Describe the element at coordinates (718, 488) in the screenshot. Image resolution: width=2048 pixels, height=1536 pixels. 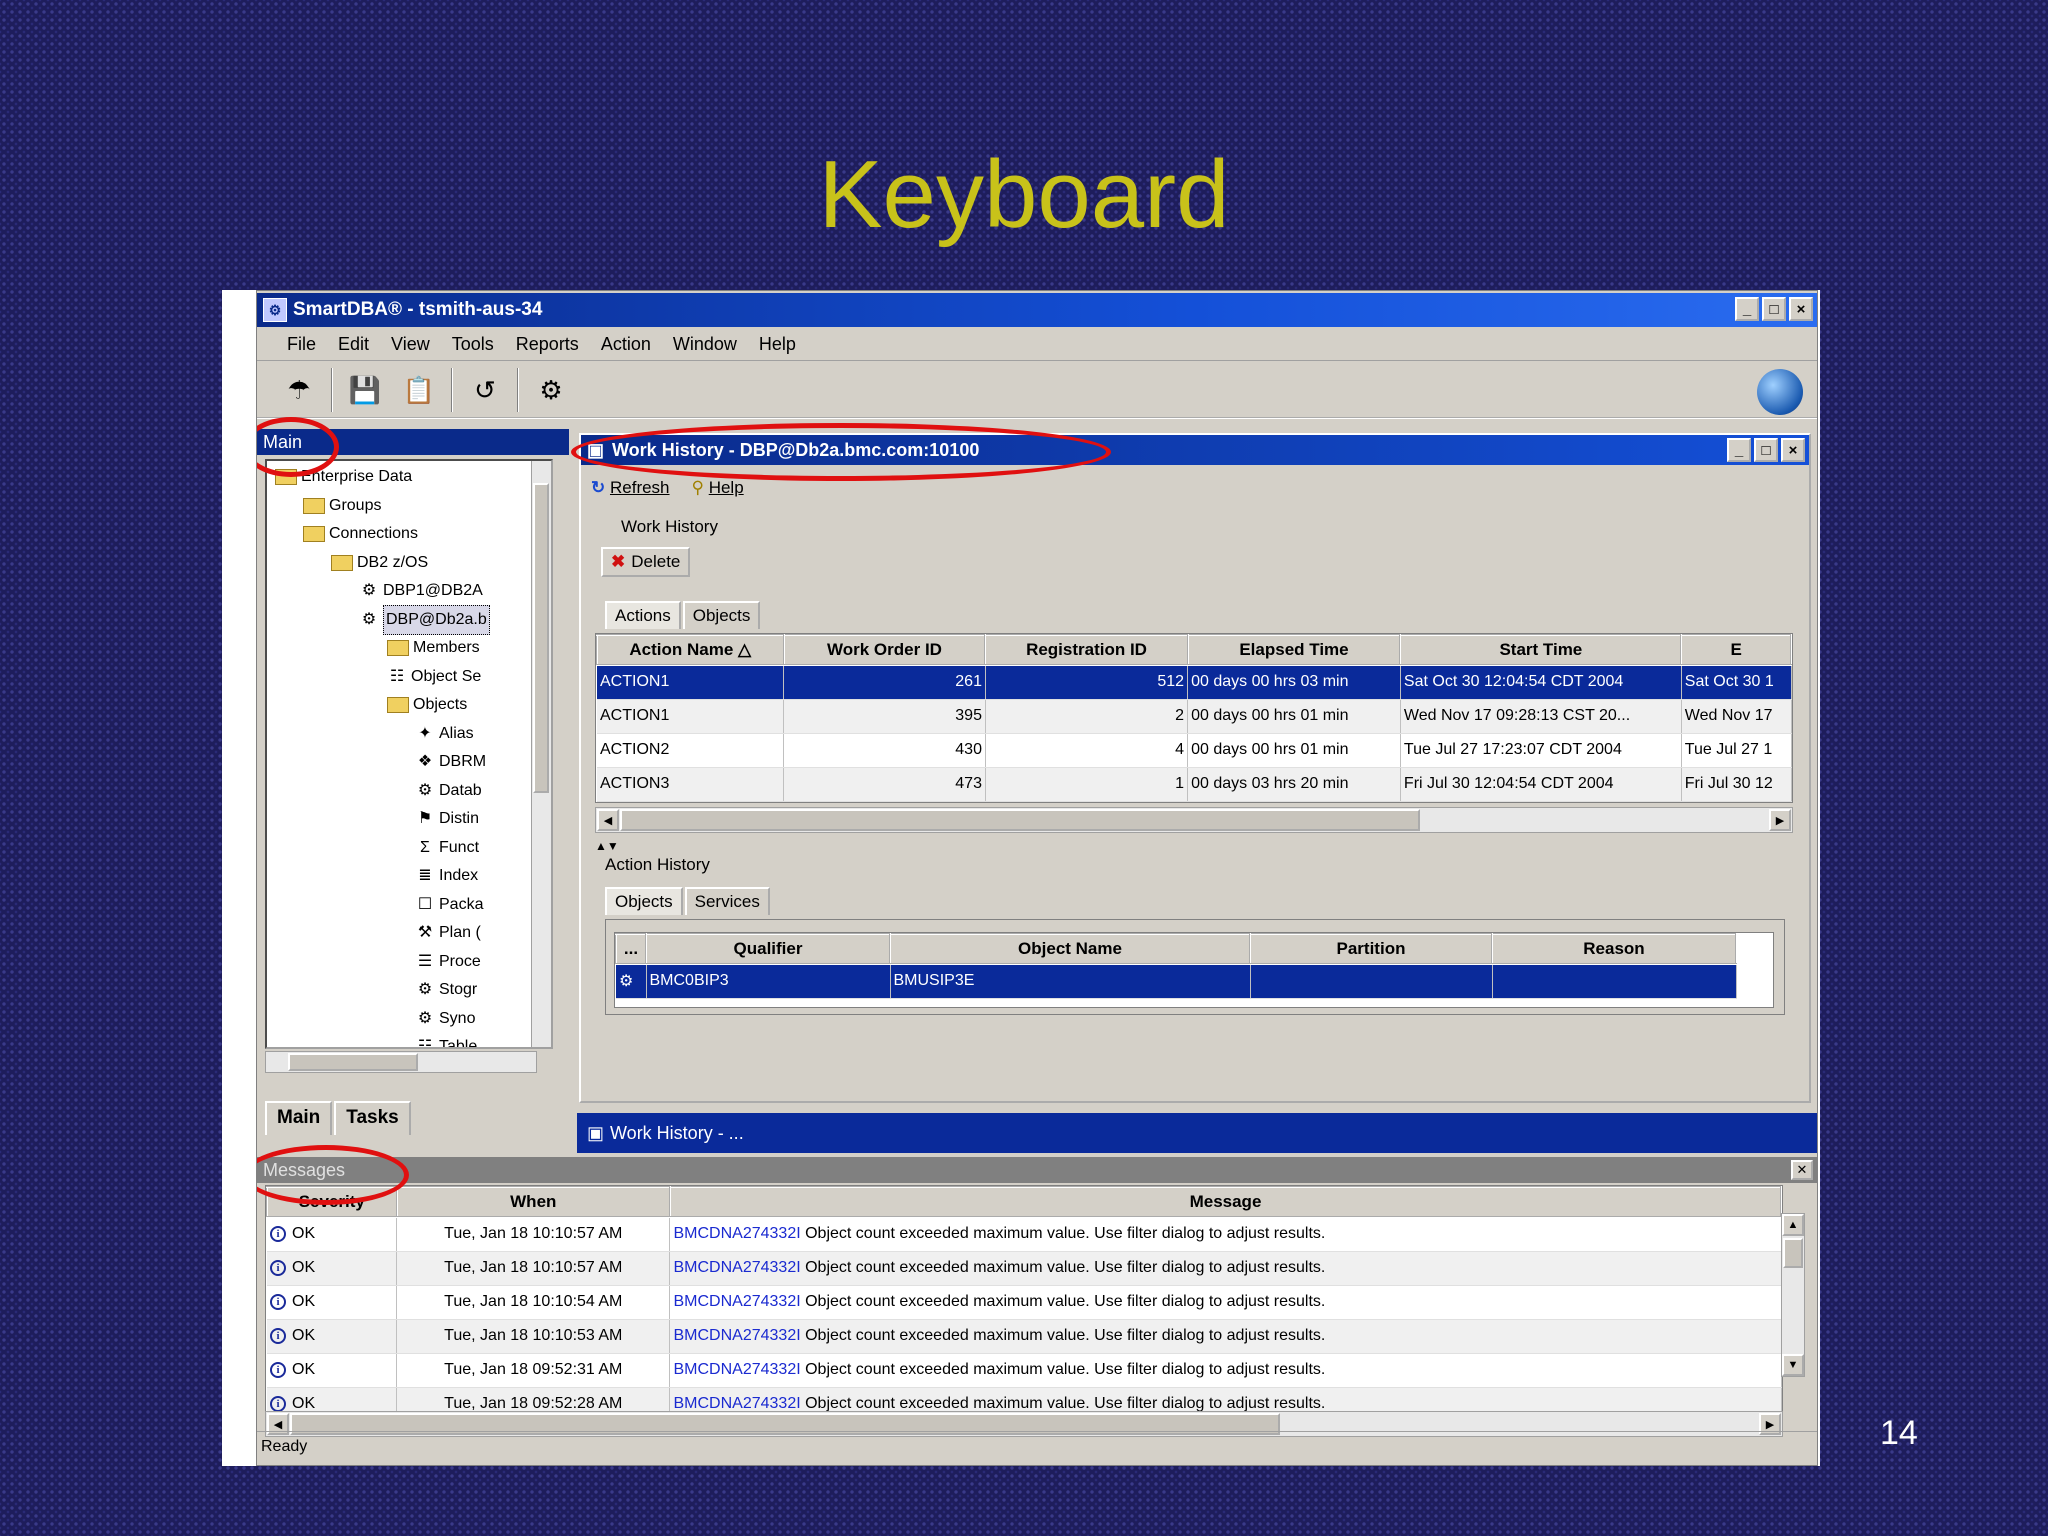
I see `help-button: ⚲ Help` at that location.